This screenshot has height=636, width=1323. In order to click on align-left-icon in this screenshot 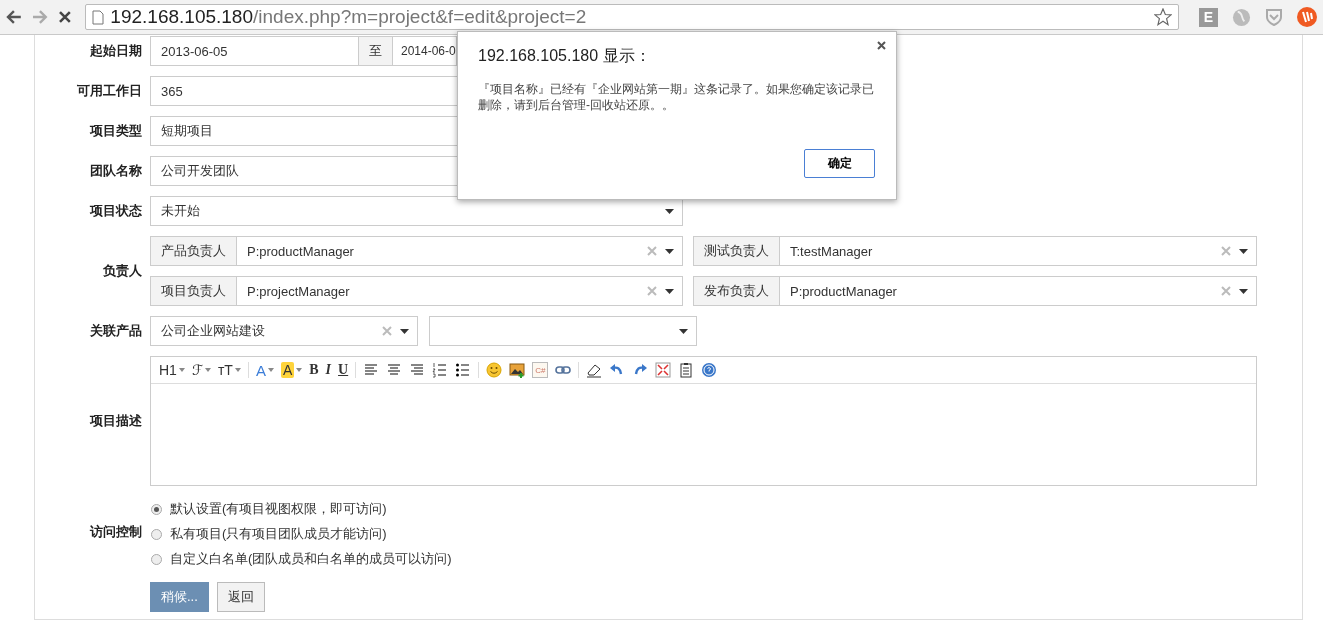, I will do `click(371, 370)`.